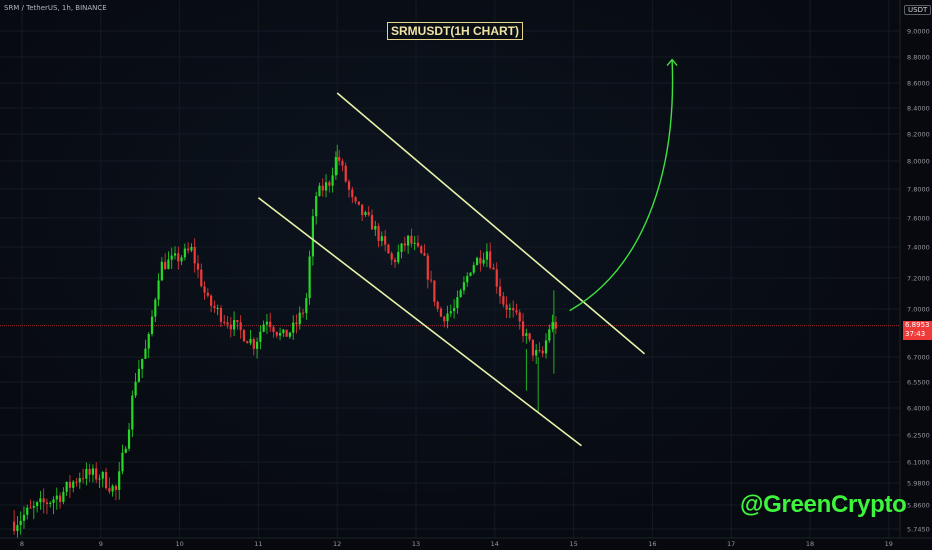 This screenshot has width=932, height=550. I want to click on x-tick-label: 19, so click(889, 544).